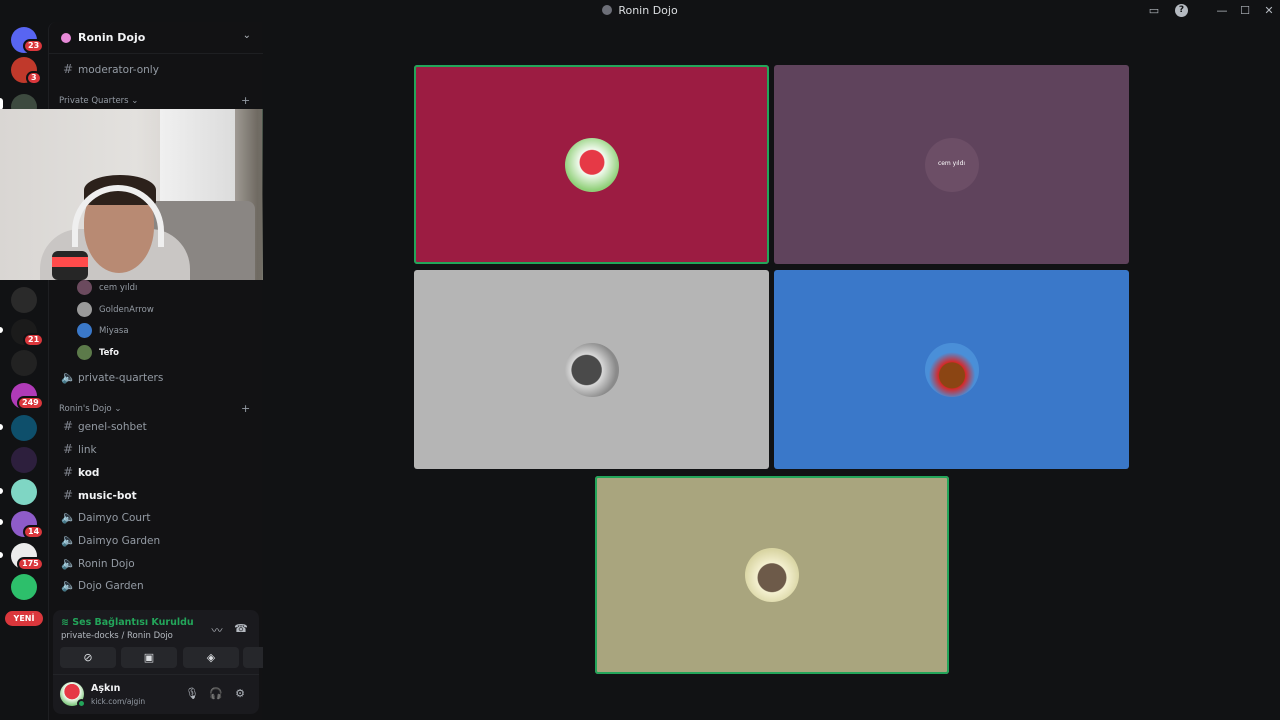 Image resolution: width=1280 pixels, height=720 pixels. I want to click on voice-channel-dojo-garden: 🔈 Dojo Garden, so click(156, 586).